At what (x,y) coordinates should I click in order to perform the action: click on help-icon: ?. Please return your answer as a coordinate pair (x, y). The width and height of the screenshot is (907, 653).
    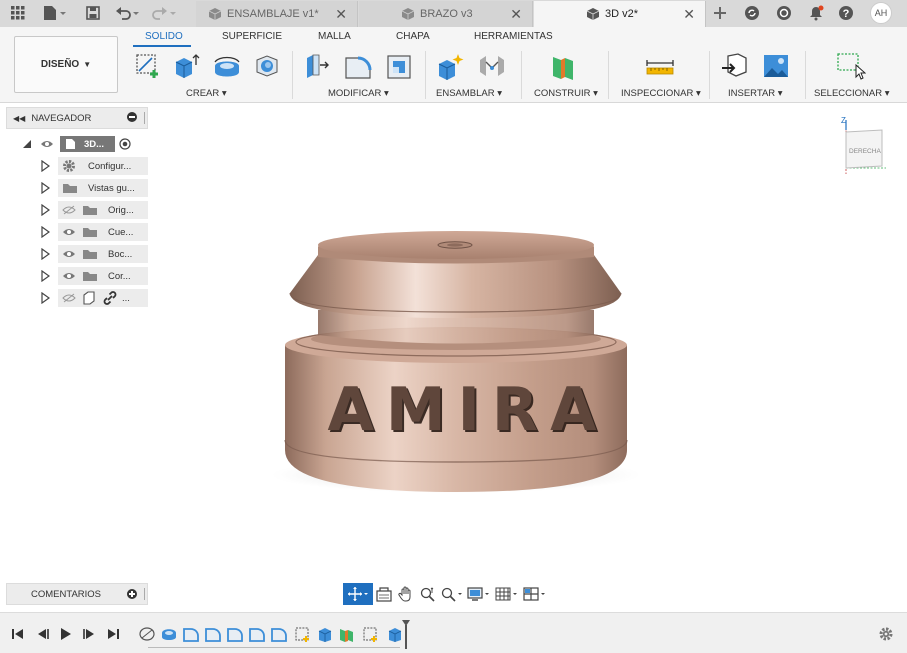
    Looking at the image, I should click on (846, 13).